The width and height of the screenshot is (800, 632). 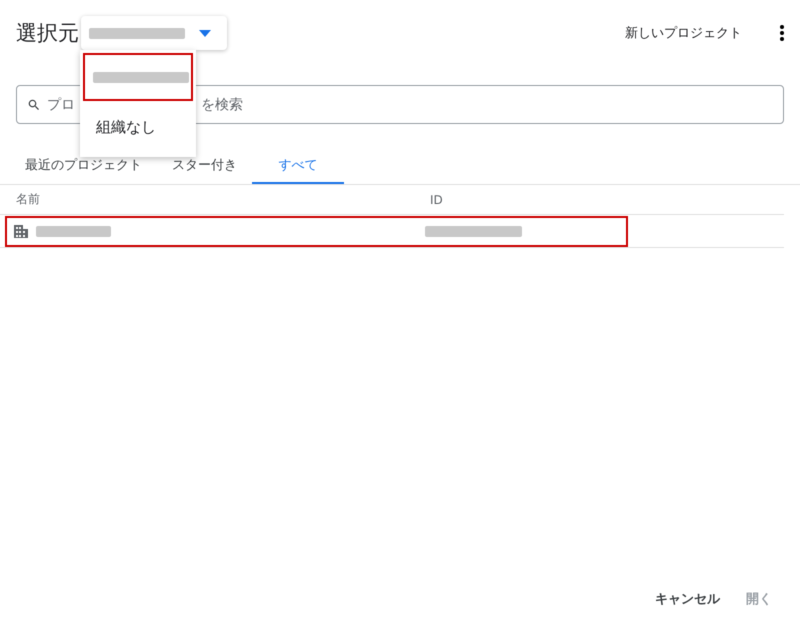 What do you see at coordinates (392, 231) in the screenshot?
I see `table-row` at bounding box center [392, 231].